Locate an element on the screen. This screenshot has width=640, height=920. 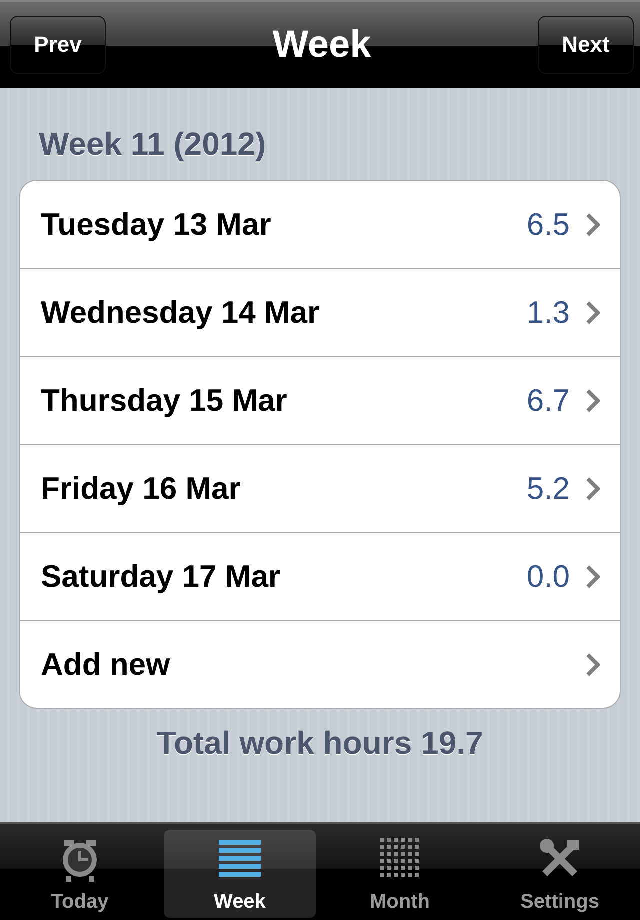
tab: Week is located at coordinates (240, 874).